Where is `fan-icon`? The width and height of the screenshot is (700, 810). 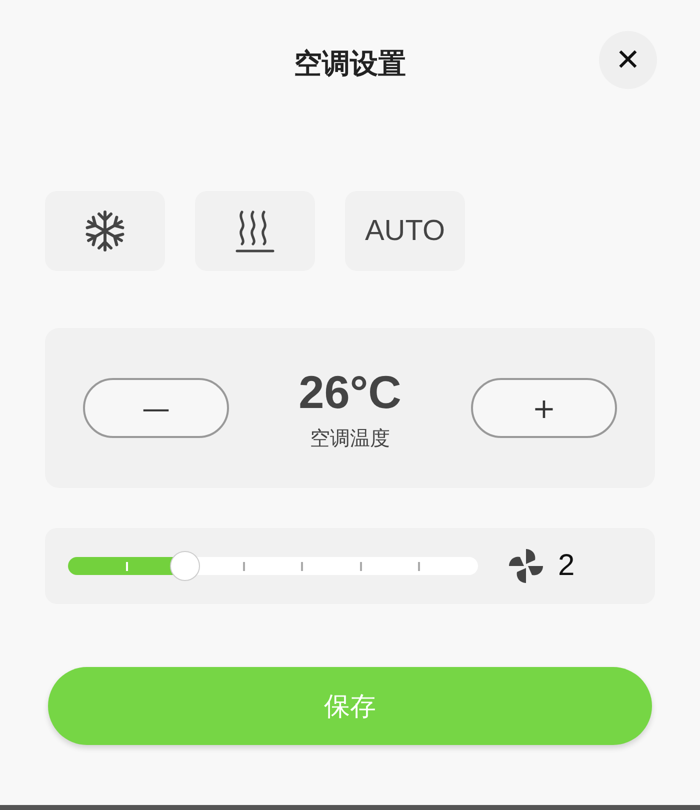
fan-icon is located at coordinates (526, 566).